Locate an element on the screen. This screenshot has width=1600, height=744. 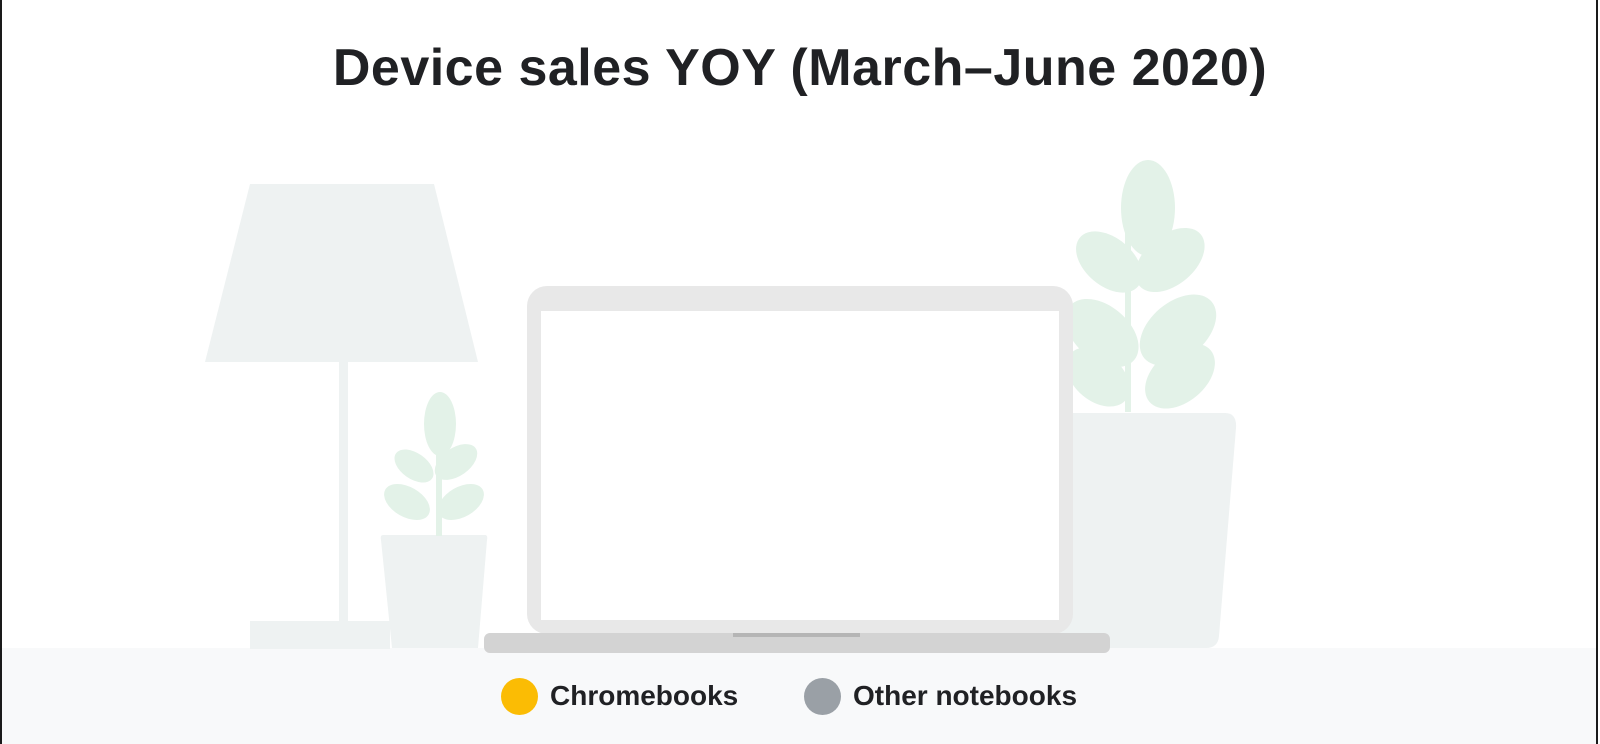
legend-item-other-notebooks: Other notebooks is located at coordinates (940, 696).